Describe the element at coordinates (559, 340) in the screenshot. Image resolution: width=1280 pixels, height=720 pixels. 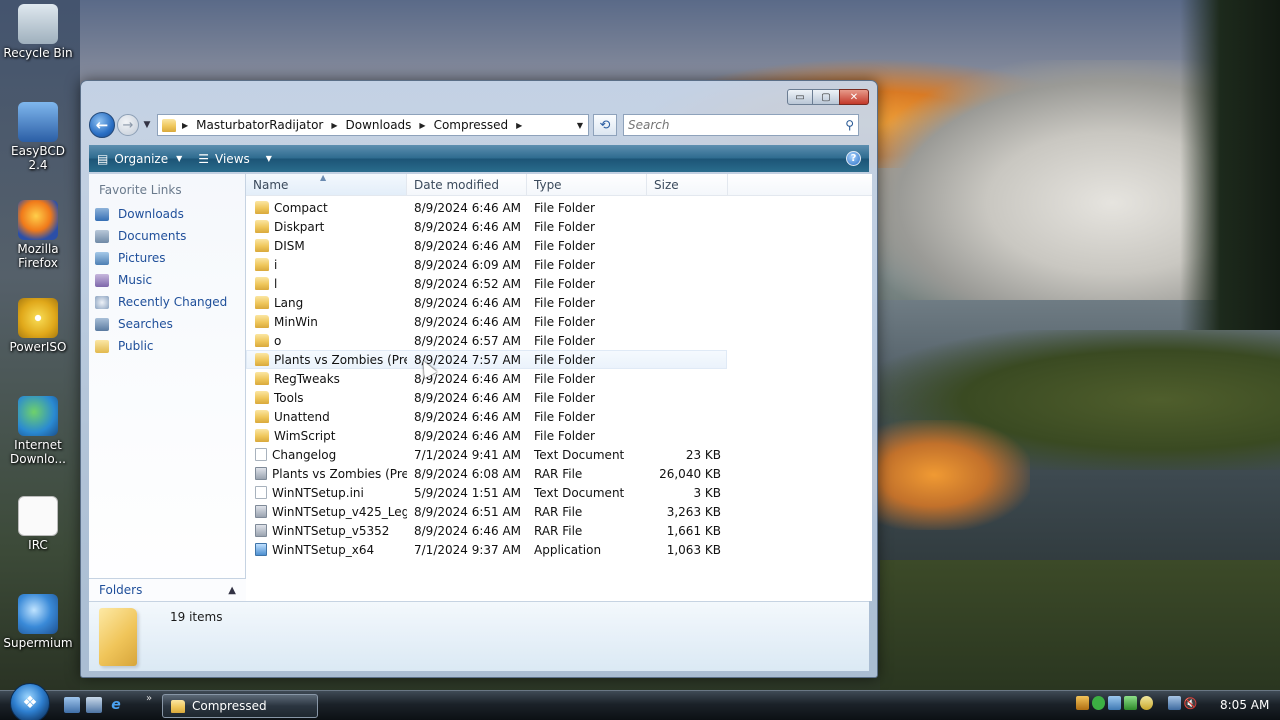
I see `folder-row: o 8/9/2024 6:57 AM File Folder` at that location.